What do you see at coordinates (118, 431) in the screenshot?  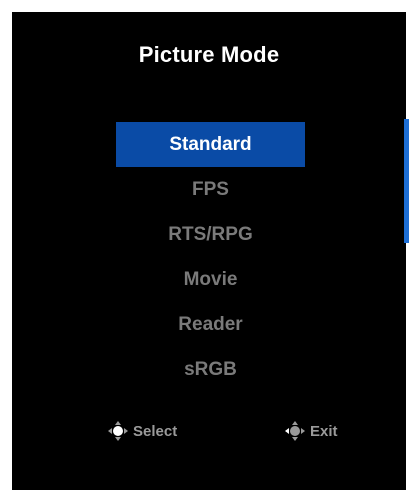 I see `joystick-press-icon` at bounding box center [118, 431].